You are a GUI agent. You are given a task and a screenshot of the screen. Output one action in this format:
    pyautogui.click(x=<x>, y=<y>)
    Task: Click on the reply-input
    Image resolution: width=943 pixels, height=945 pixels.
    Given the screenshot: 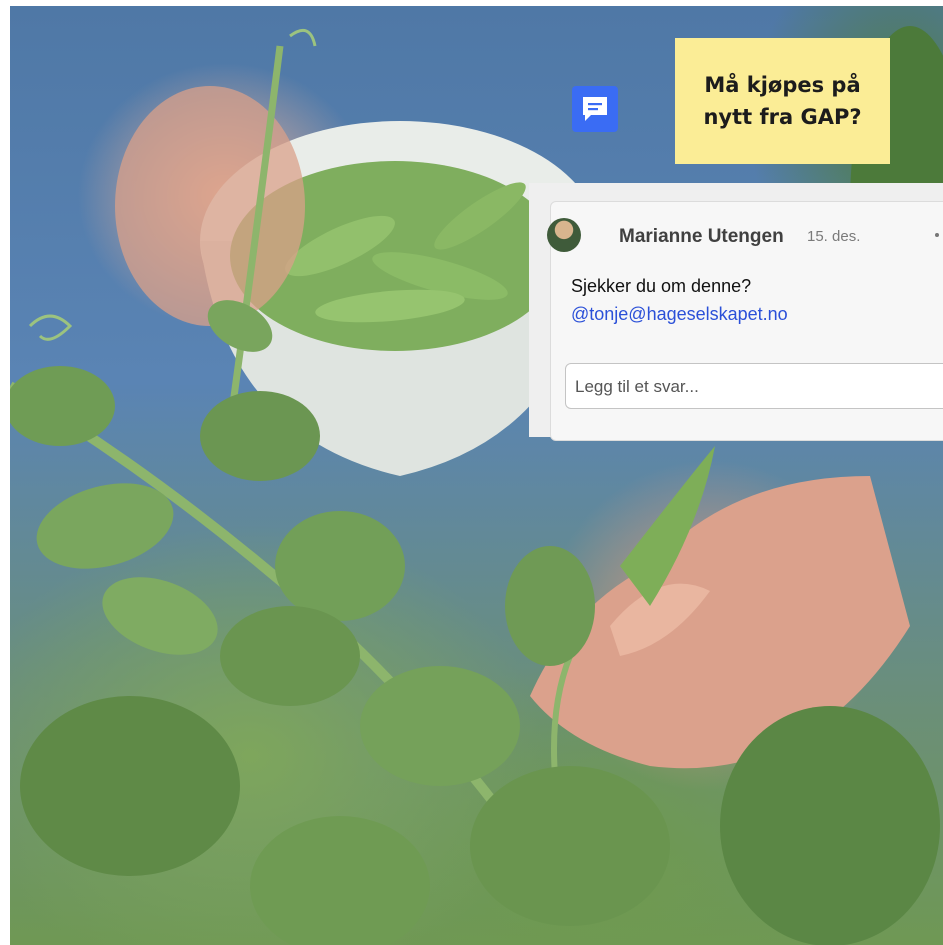 What is the action you would take?
    pyautogui.click(x=755, y=387)
    